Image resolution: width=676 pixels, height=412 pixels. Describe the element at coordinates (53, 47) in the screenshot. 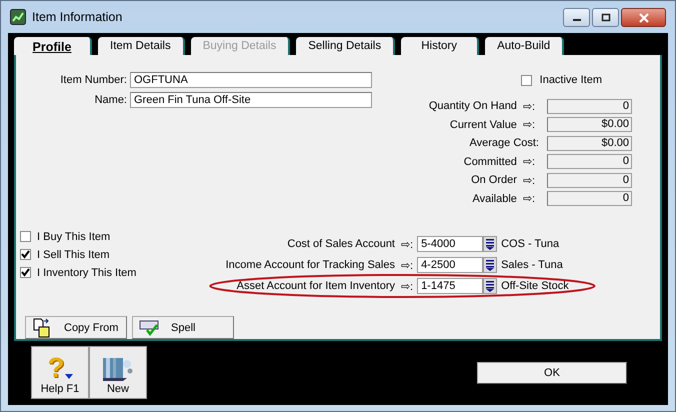

I see `tab: Profile` at that location.